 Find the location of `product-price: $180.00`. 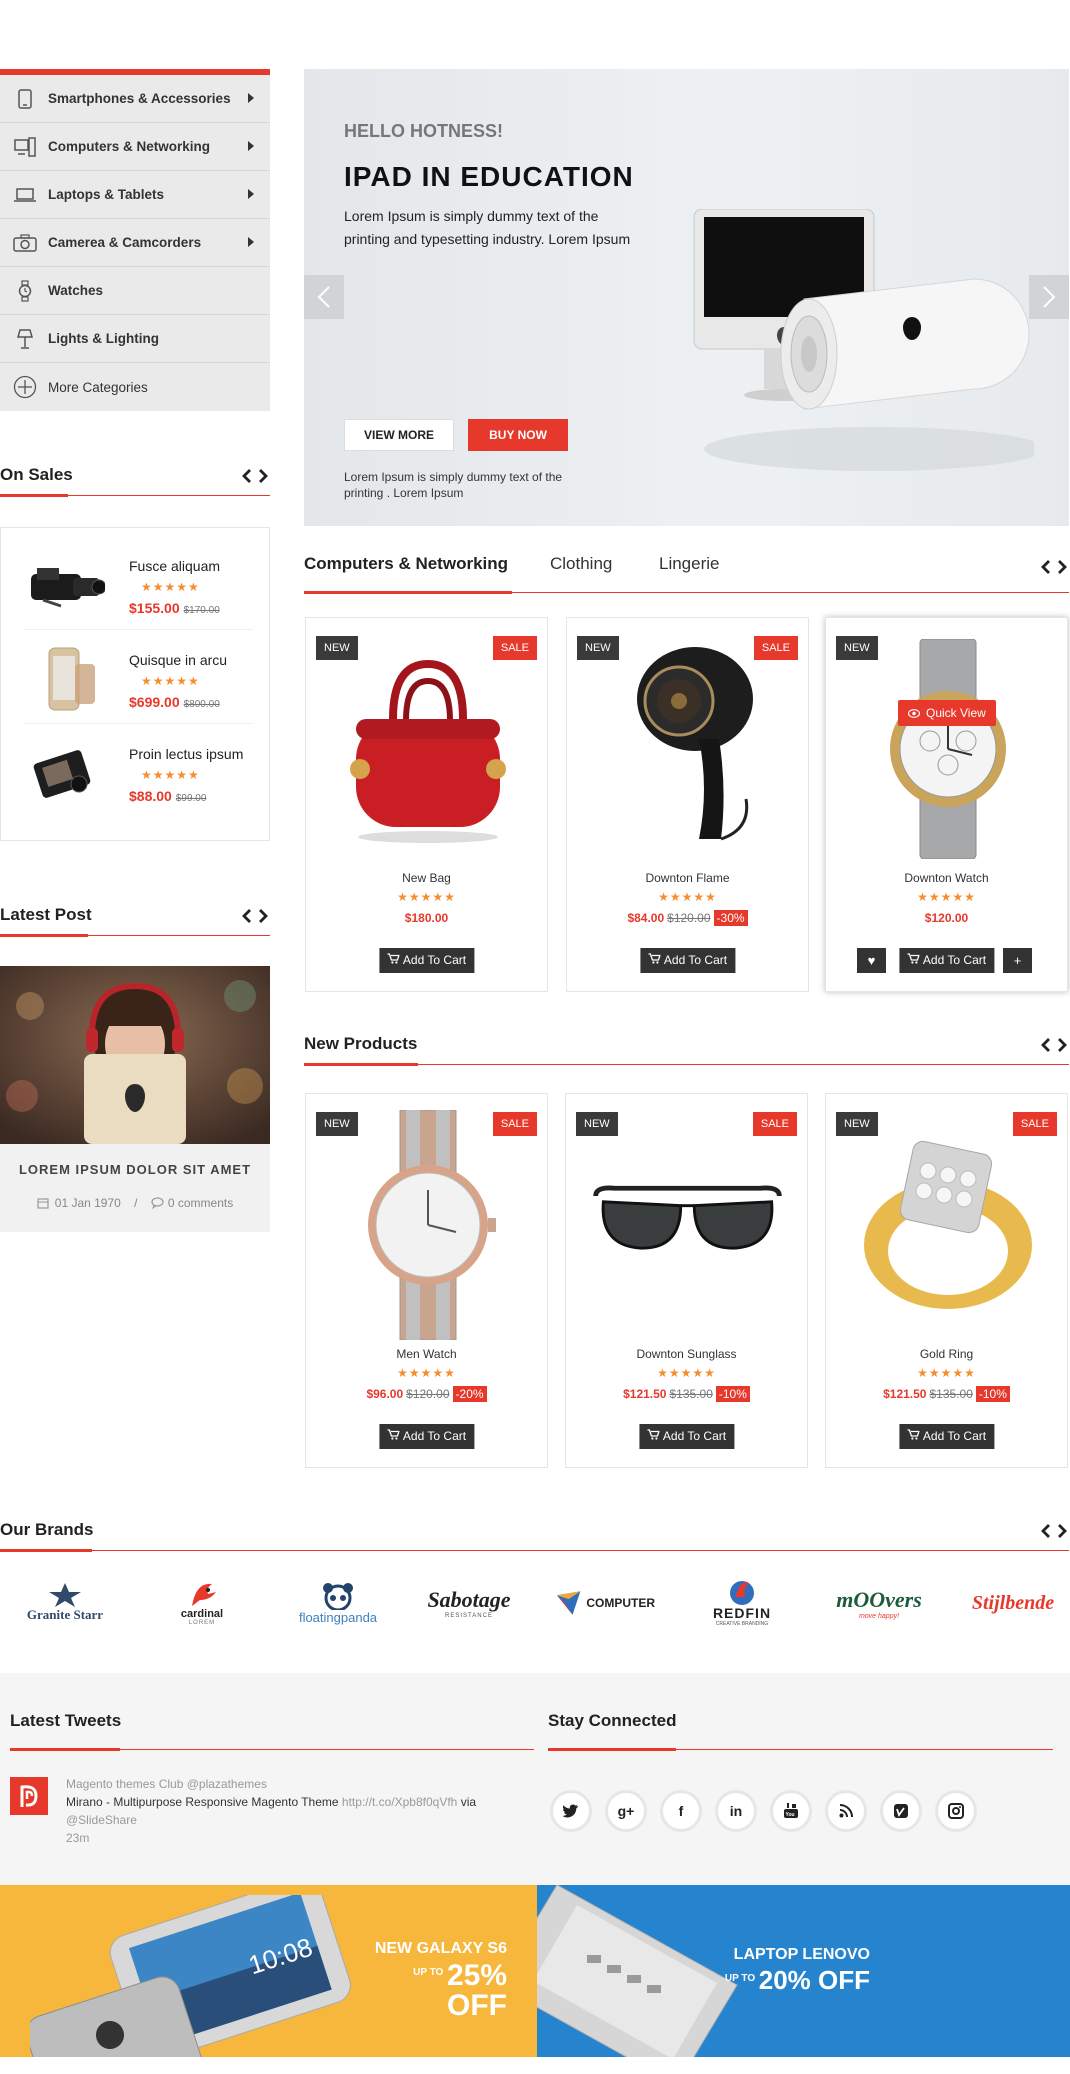

product-price: $180.00 is located at coordinates (426, 918).